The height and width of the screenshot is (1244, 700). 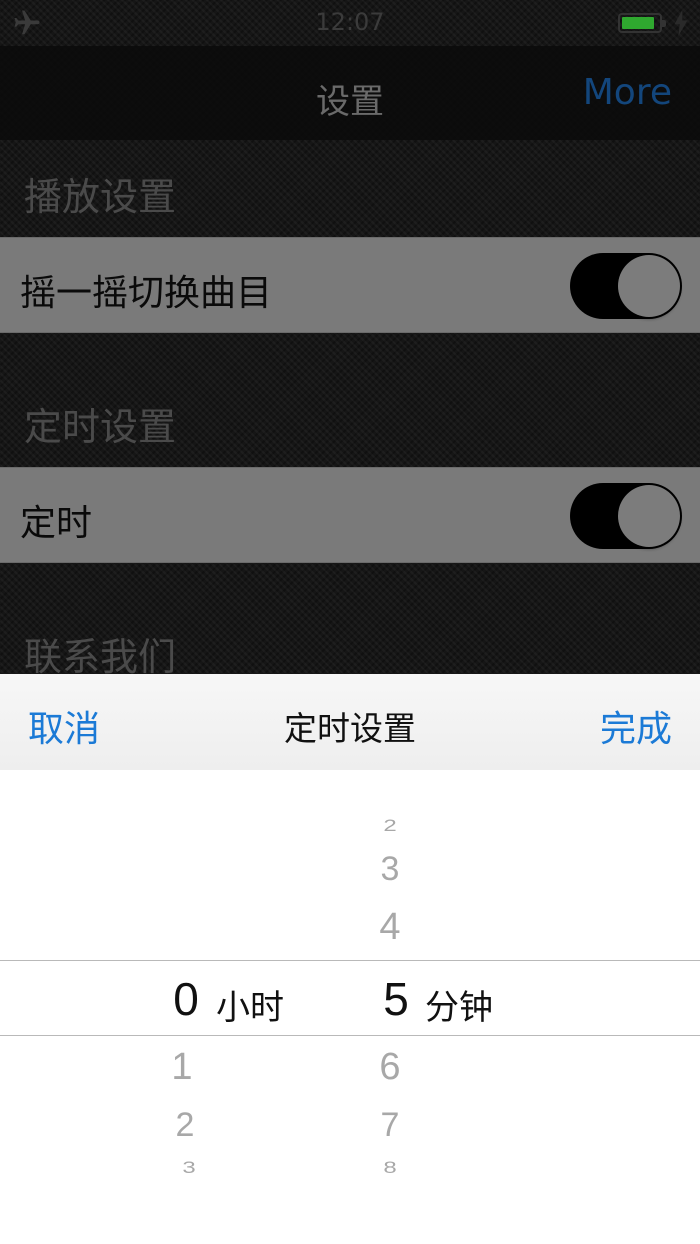 What do you see at coordinates (459, 1008) in the screenshot?
I see `minutes-unit: 分钟` at bounding box center [459, 1008].